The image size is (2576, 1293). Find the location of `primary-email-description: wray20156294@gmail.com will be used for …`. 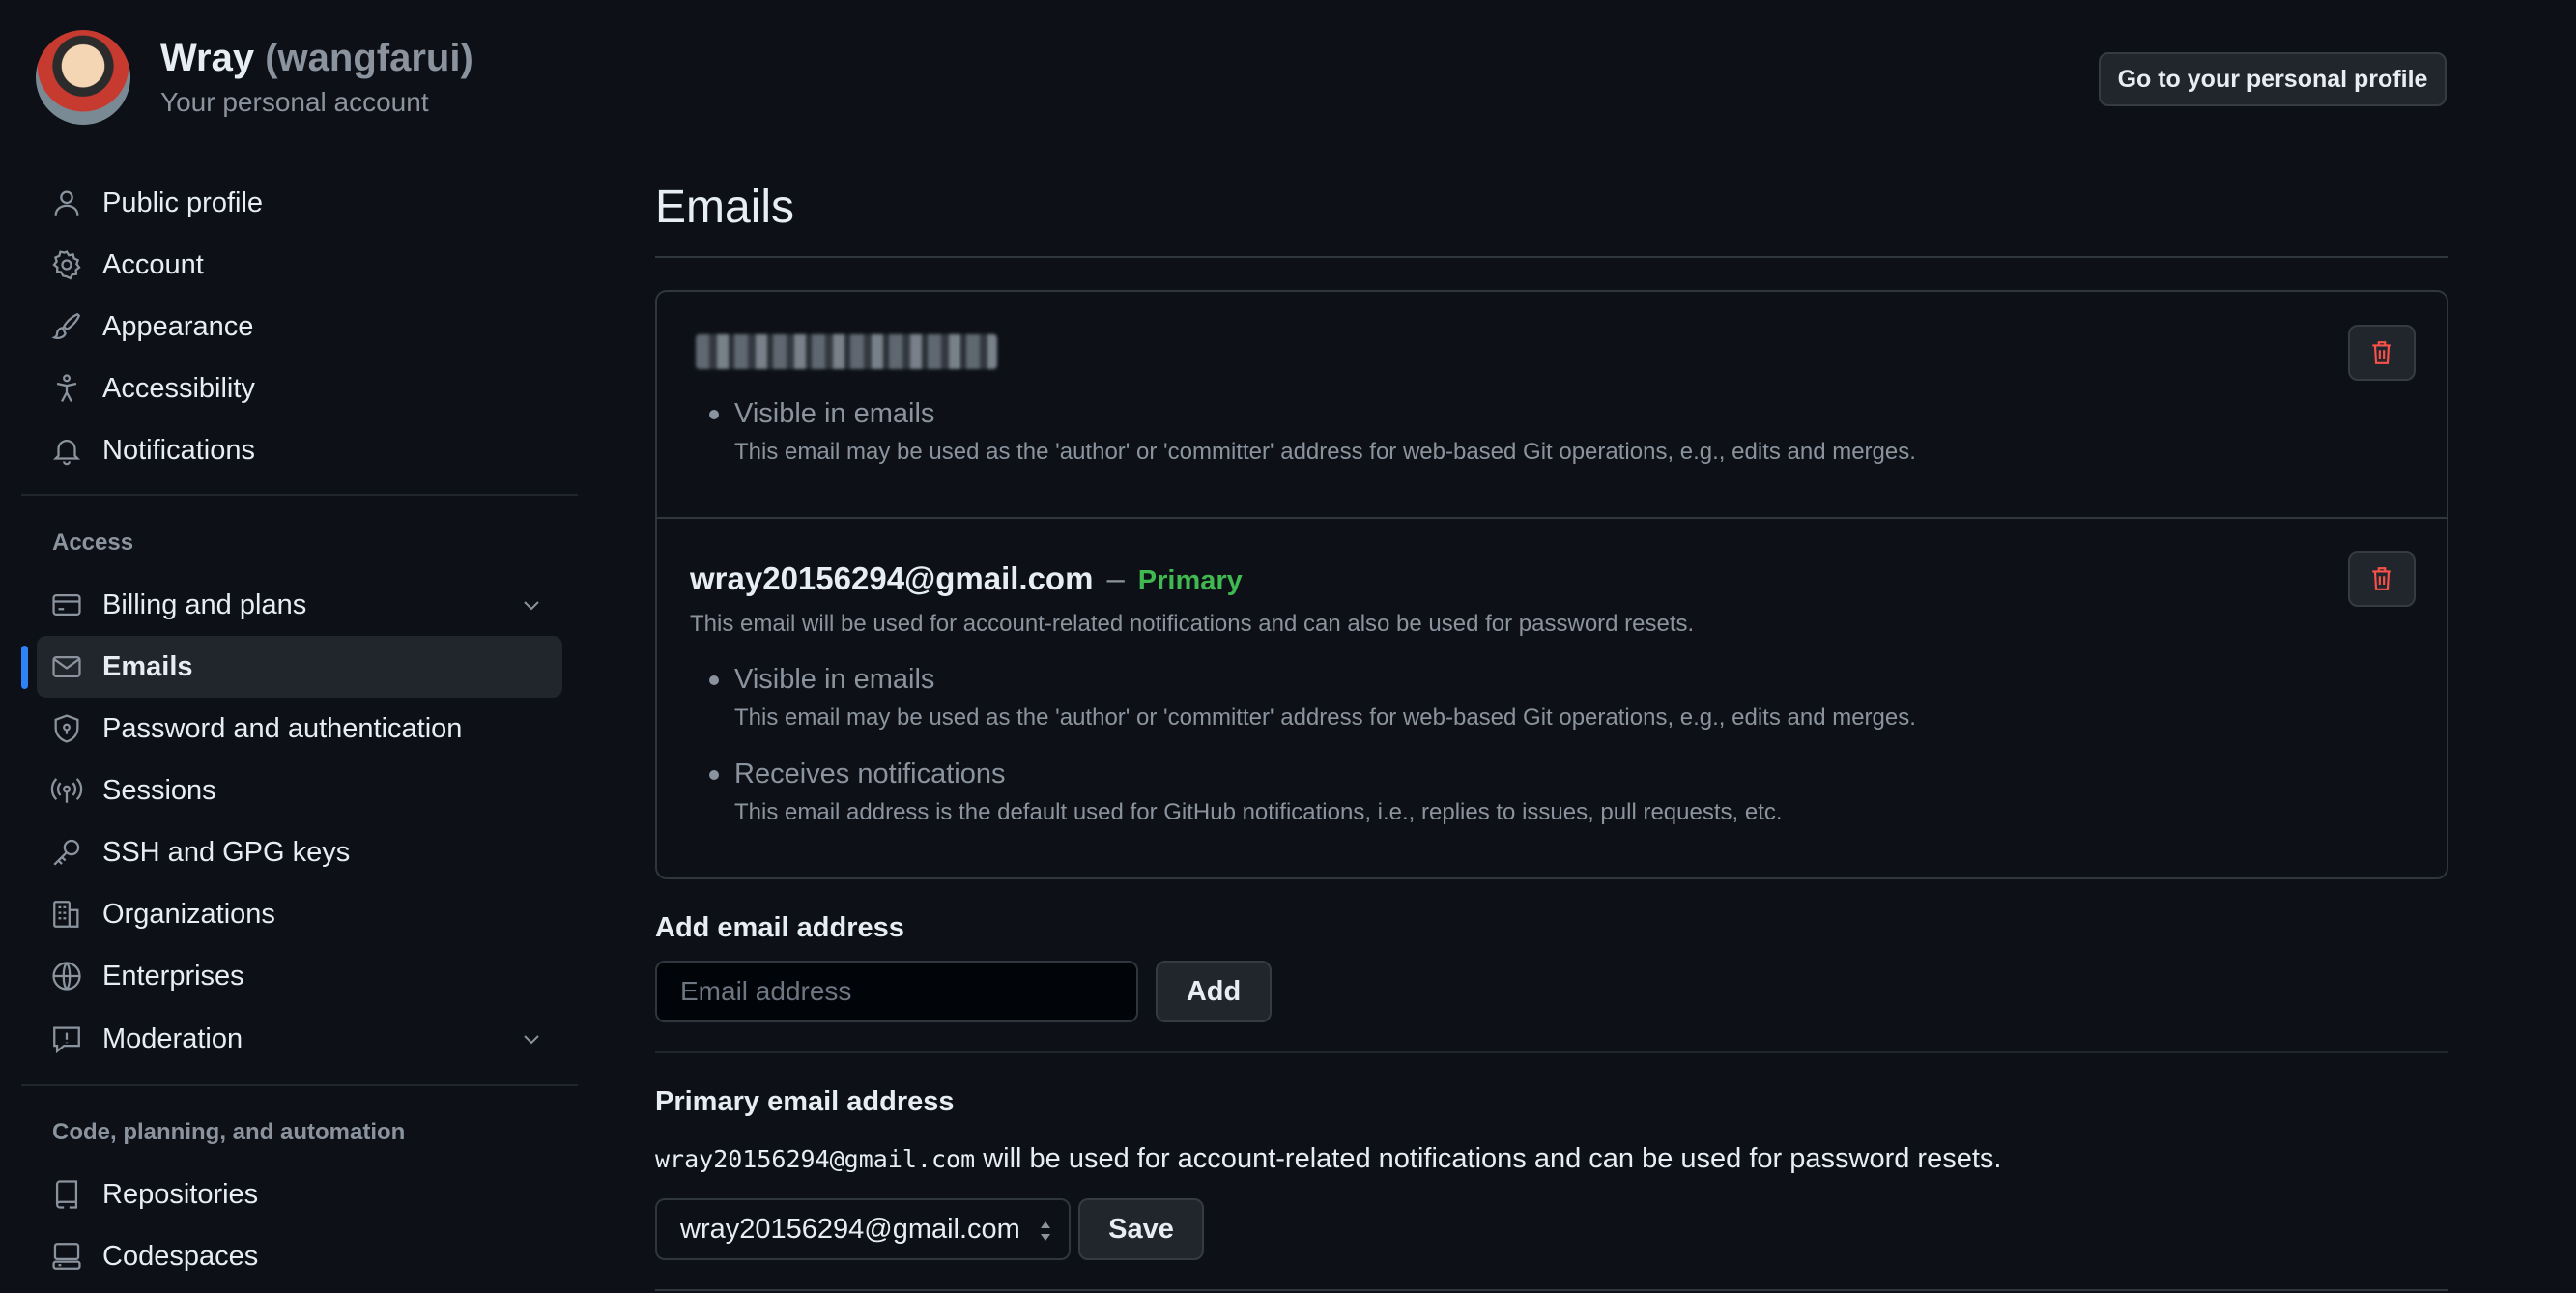

primary-email-description: wray20156294@gmail.com will be used for … is located at coordinates (1328, 1159).